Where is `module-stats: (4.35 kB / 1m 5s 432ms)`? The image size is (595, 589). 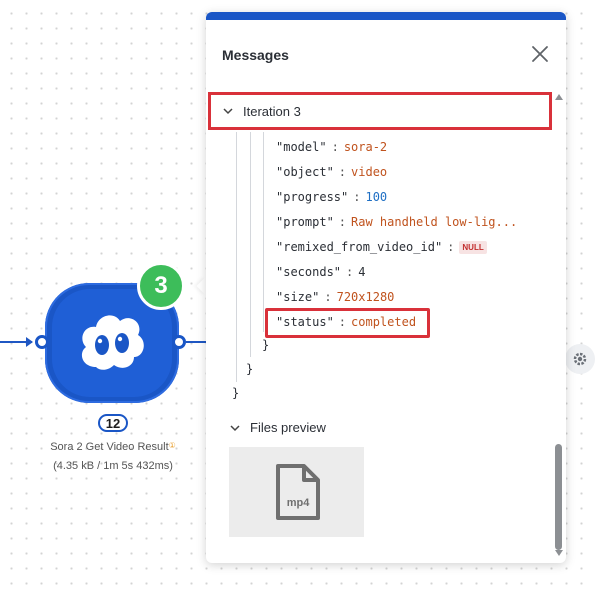 module-stats: (4.35 kB / 1m 5s 432ms) is located at coordinates (113, 466).